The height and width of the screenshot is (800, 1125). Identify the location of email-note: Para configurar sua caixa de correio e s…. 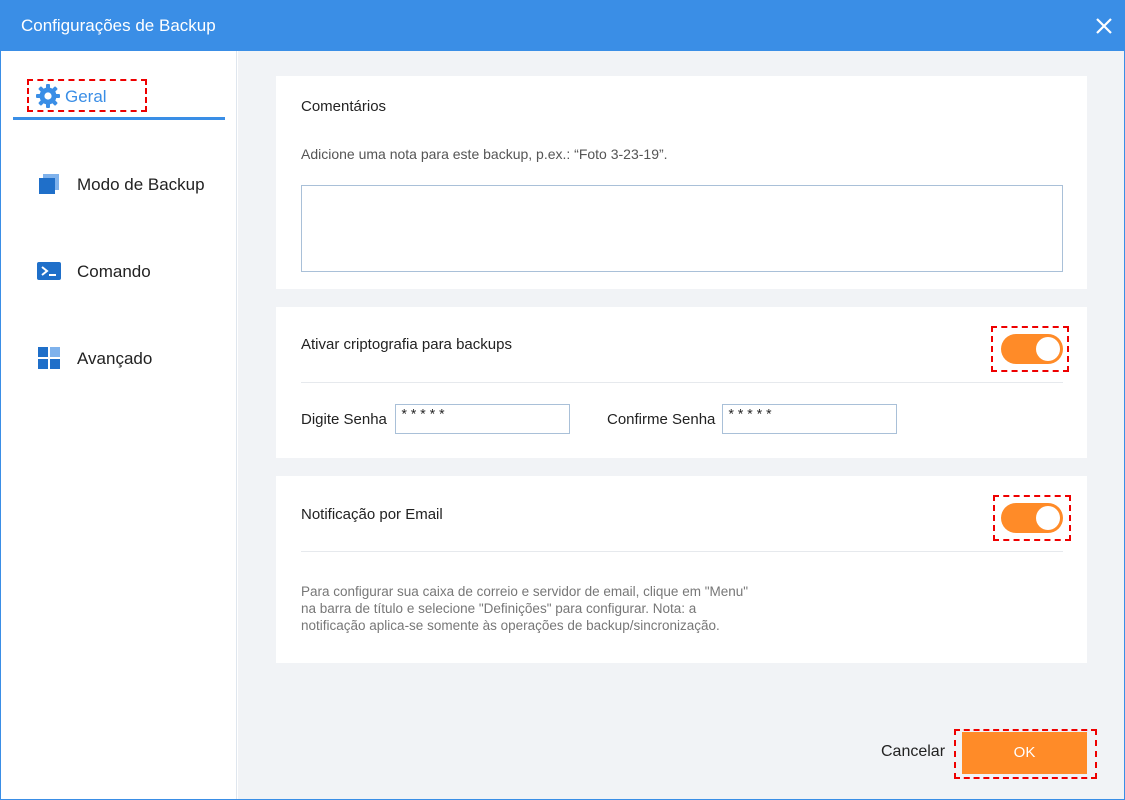
(525, 608).